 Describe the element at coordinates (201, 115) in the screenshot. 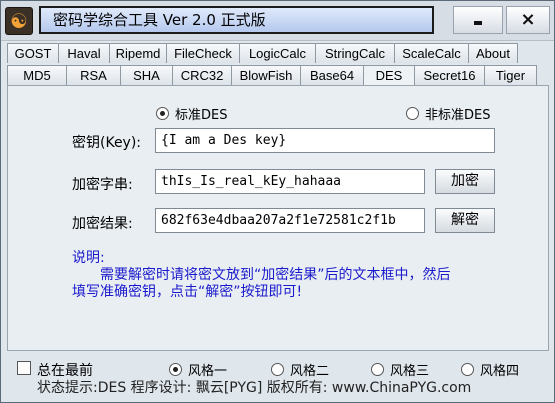

I see `radio-standard-des-label: 标准DES` at that location.